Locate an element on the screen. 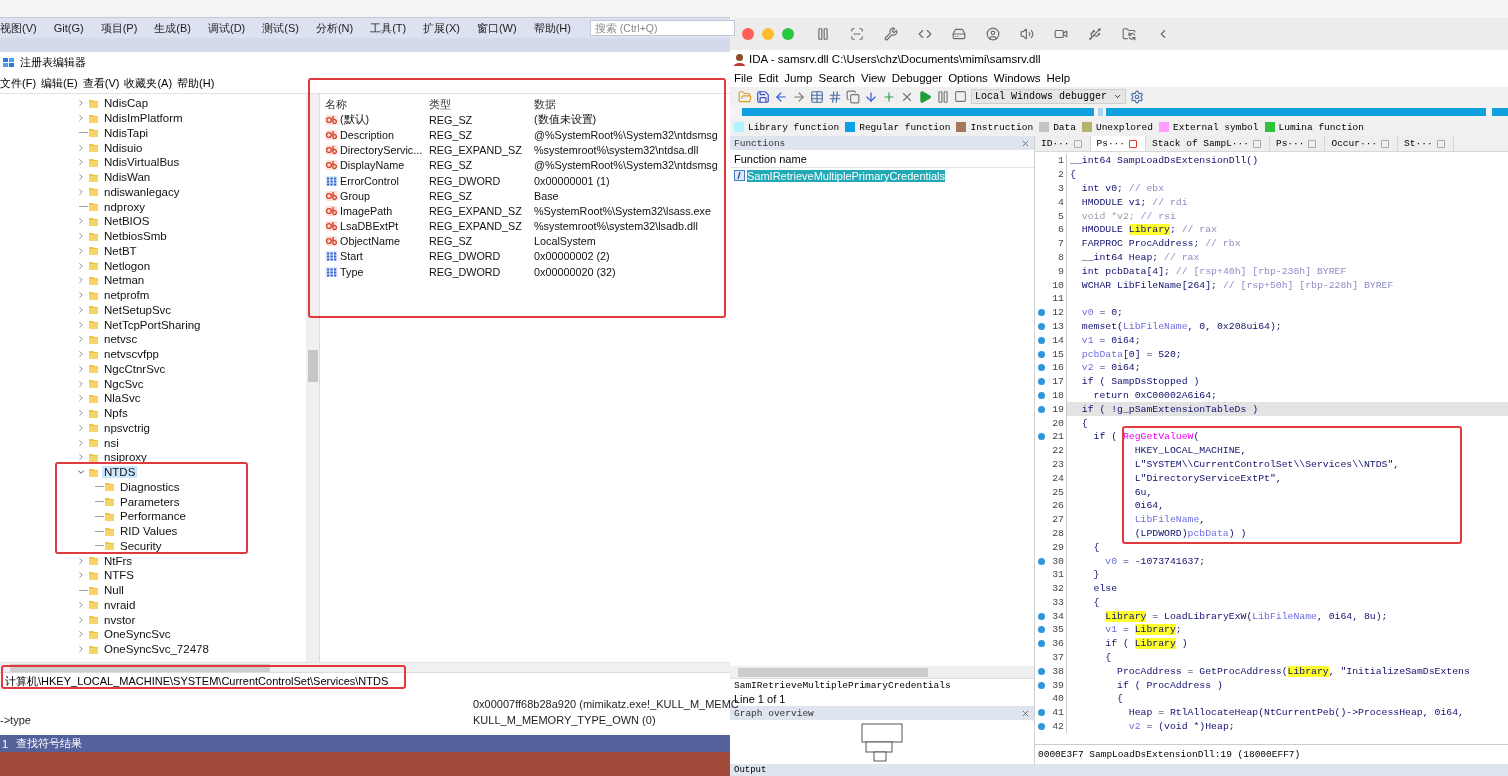  tree-item: Ndisuio is located at coordinates (123, 147).